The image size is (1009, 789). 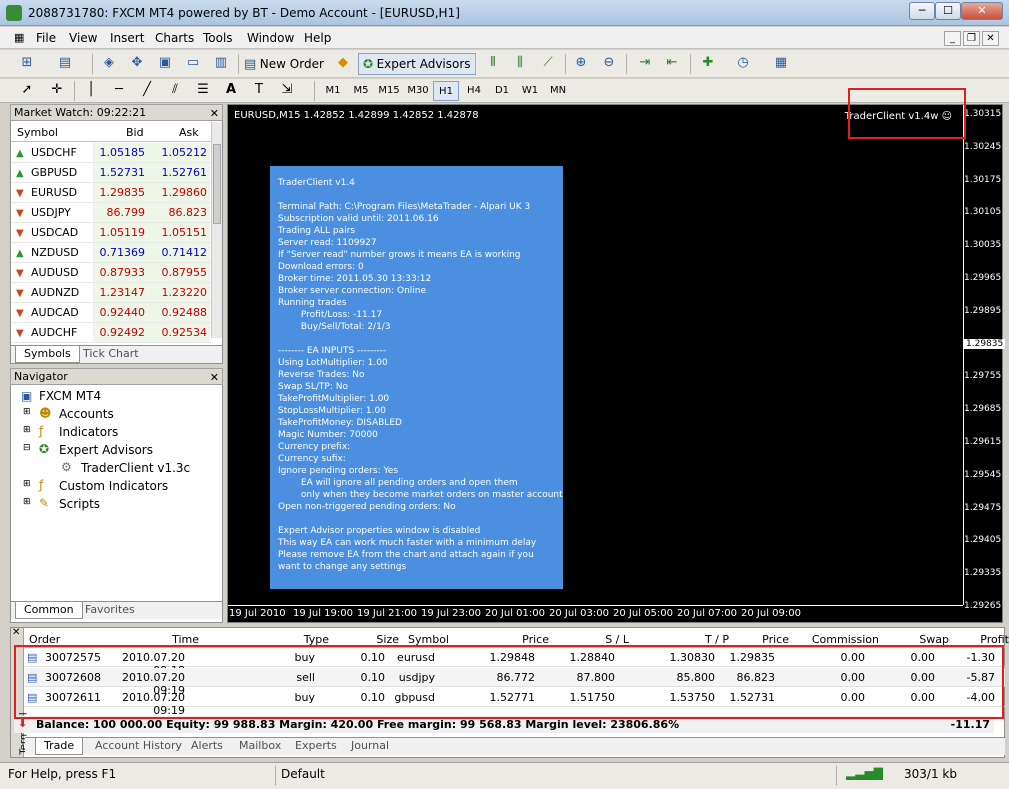 What do you see at coordinates (111, 213) in the screenshot?
I see `market-watch-row: ▼ USDJPY 86.799 86.823` at bounding box center [111, 213].